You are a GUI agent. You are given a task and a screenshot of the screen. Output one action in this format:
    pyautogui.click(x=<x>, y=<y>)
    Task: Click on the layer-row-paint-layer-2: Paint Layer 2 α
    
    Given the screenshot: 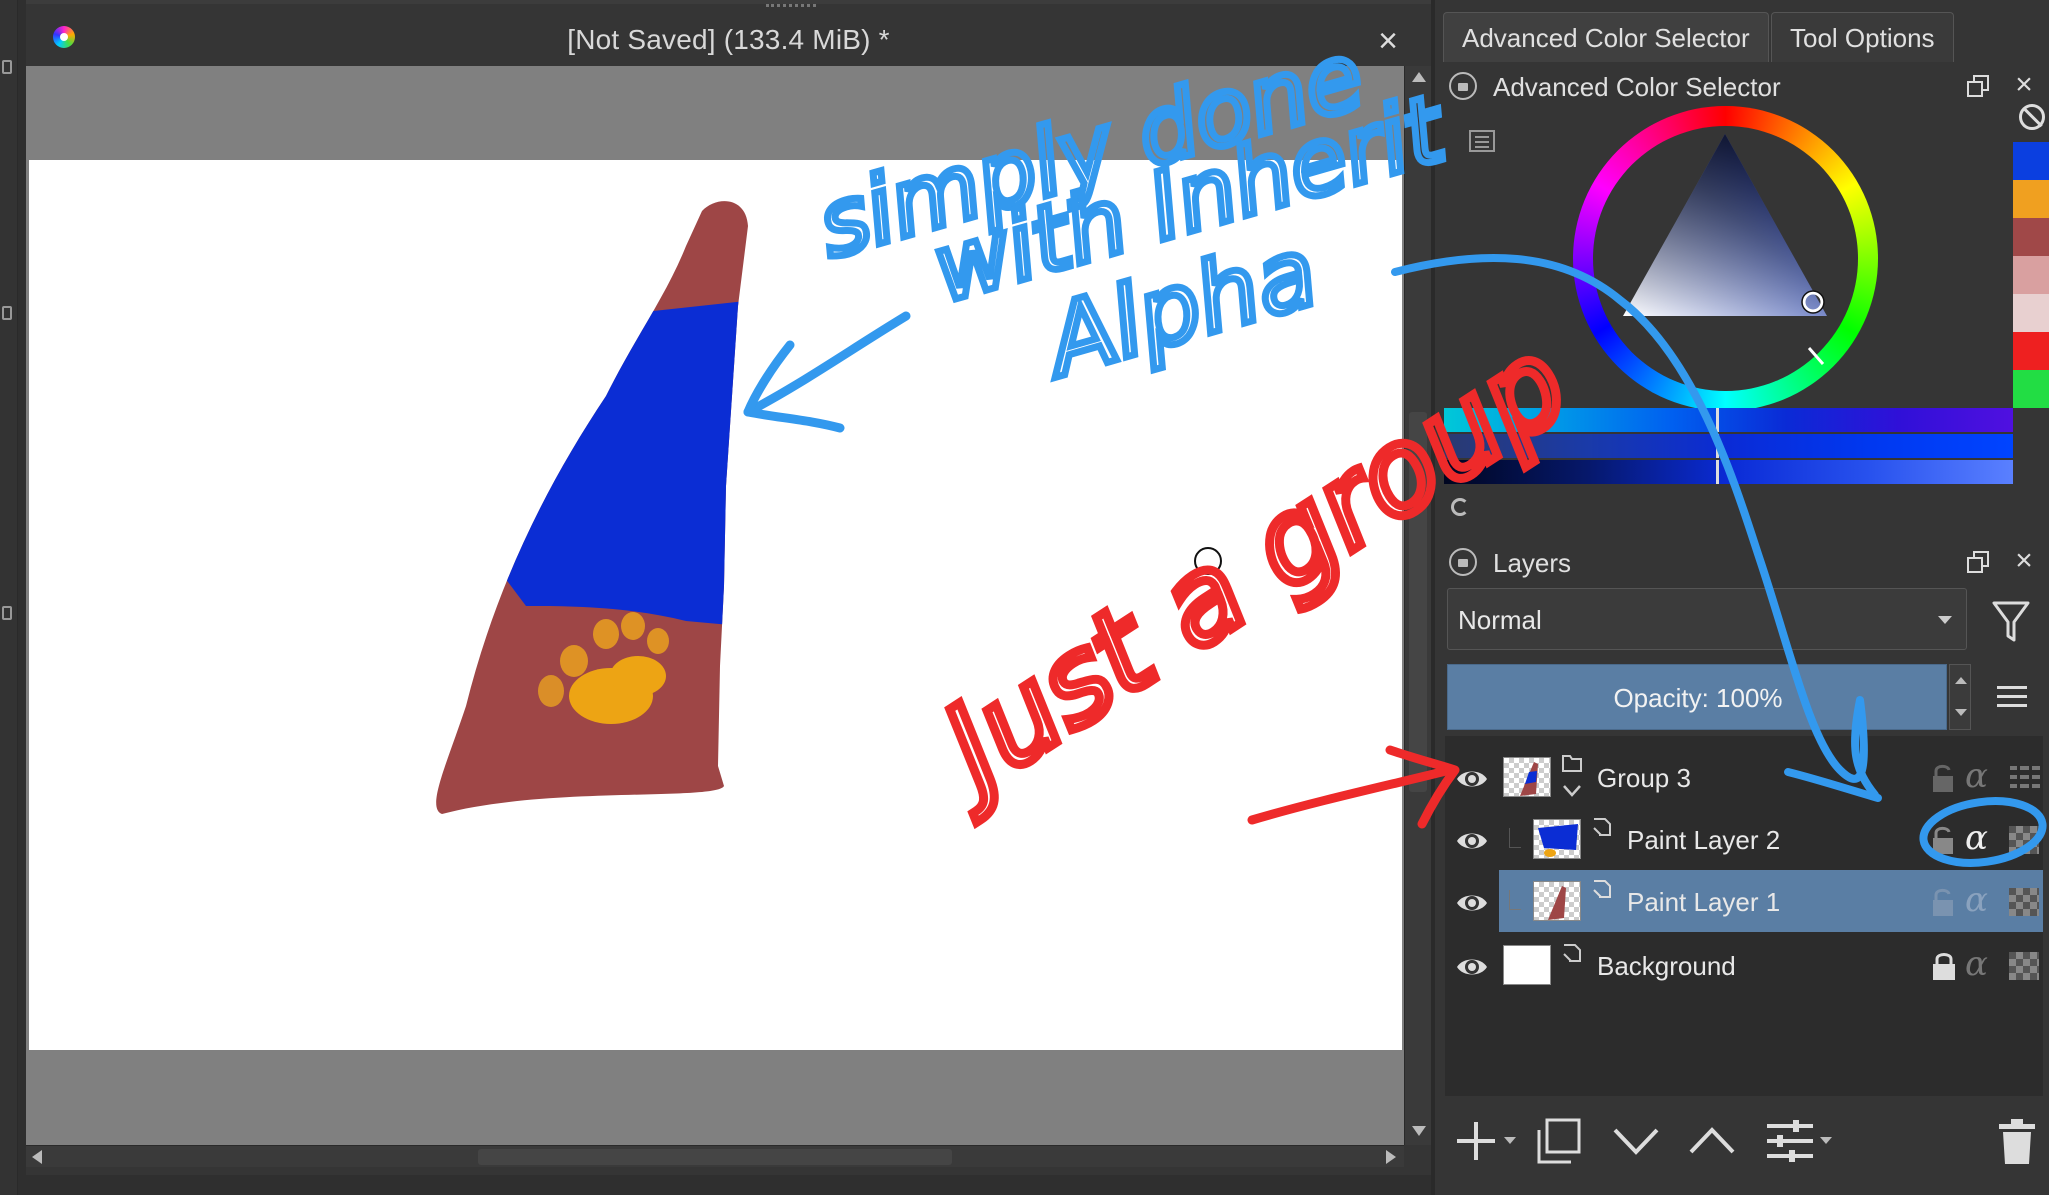 What is the action you would take?
    pyautogui.click(x=1744, y=839)
    